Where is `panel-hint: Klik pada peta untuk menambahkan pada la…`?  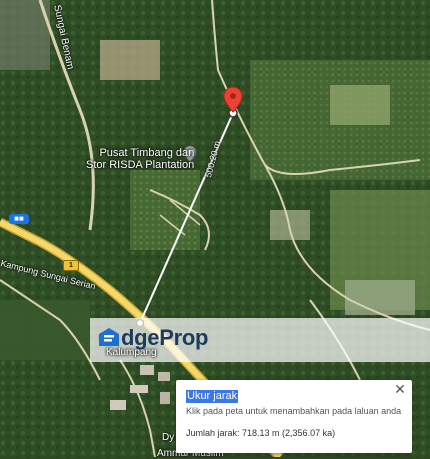
panel-hint: Klik pada peta untuk menambahkan pada la… is located at coordinates (294, 411).